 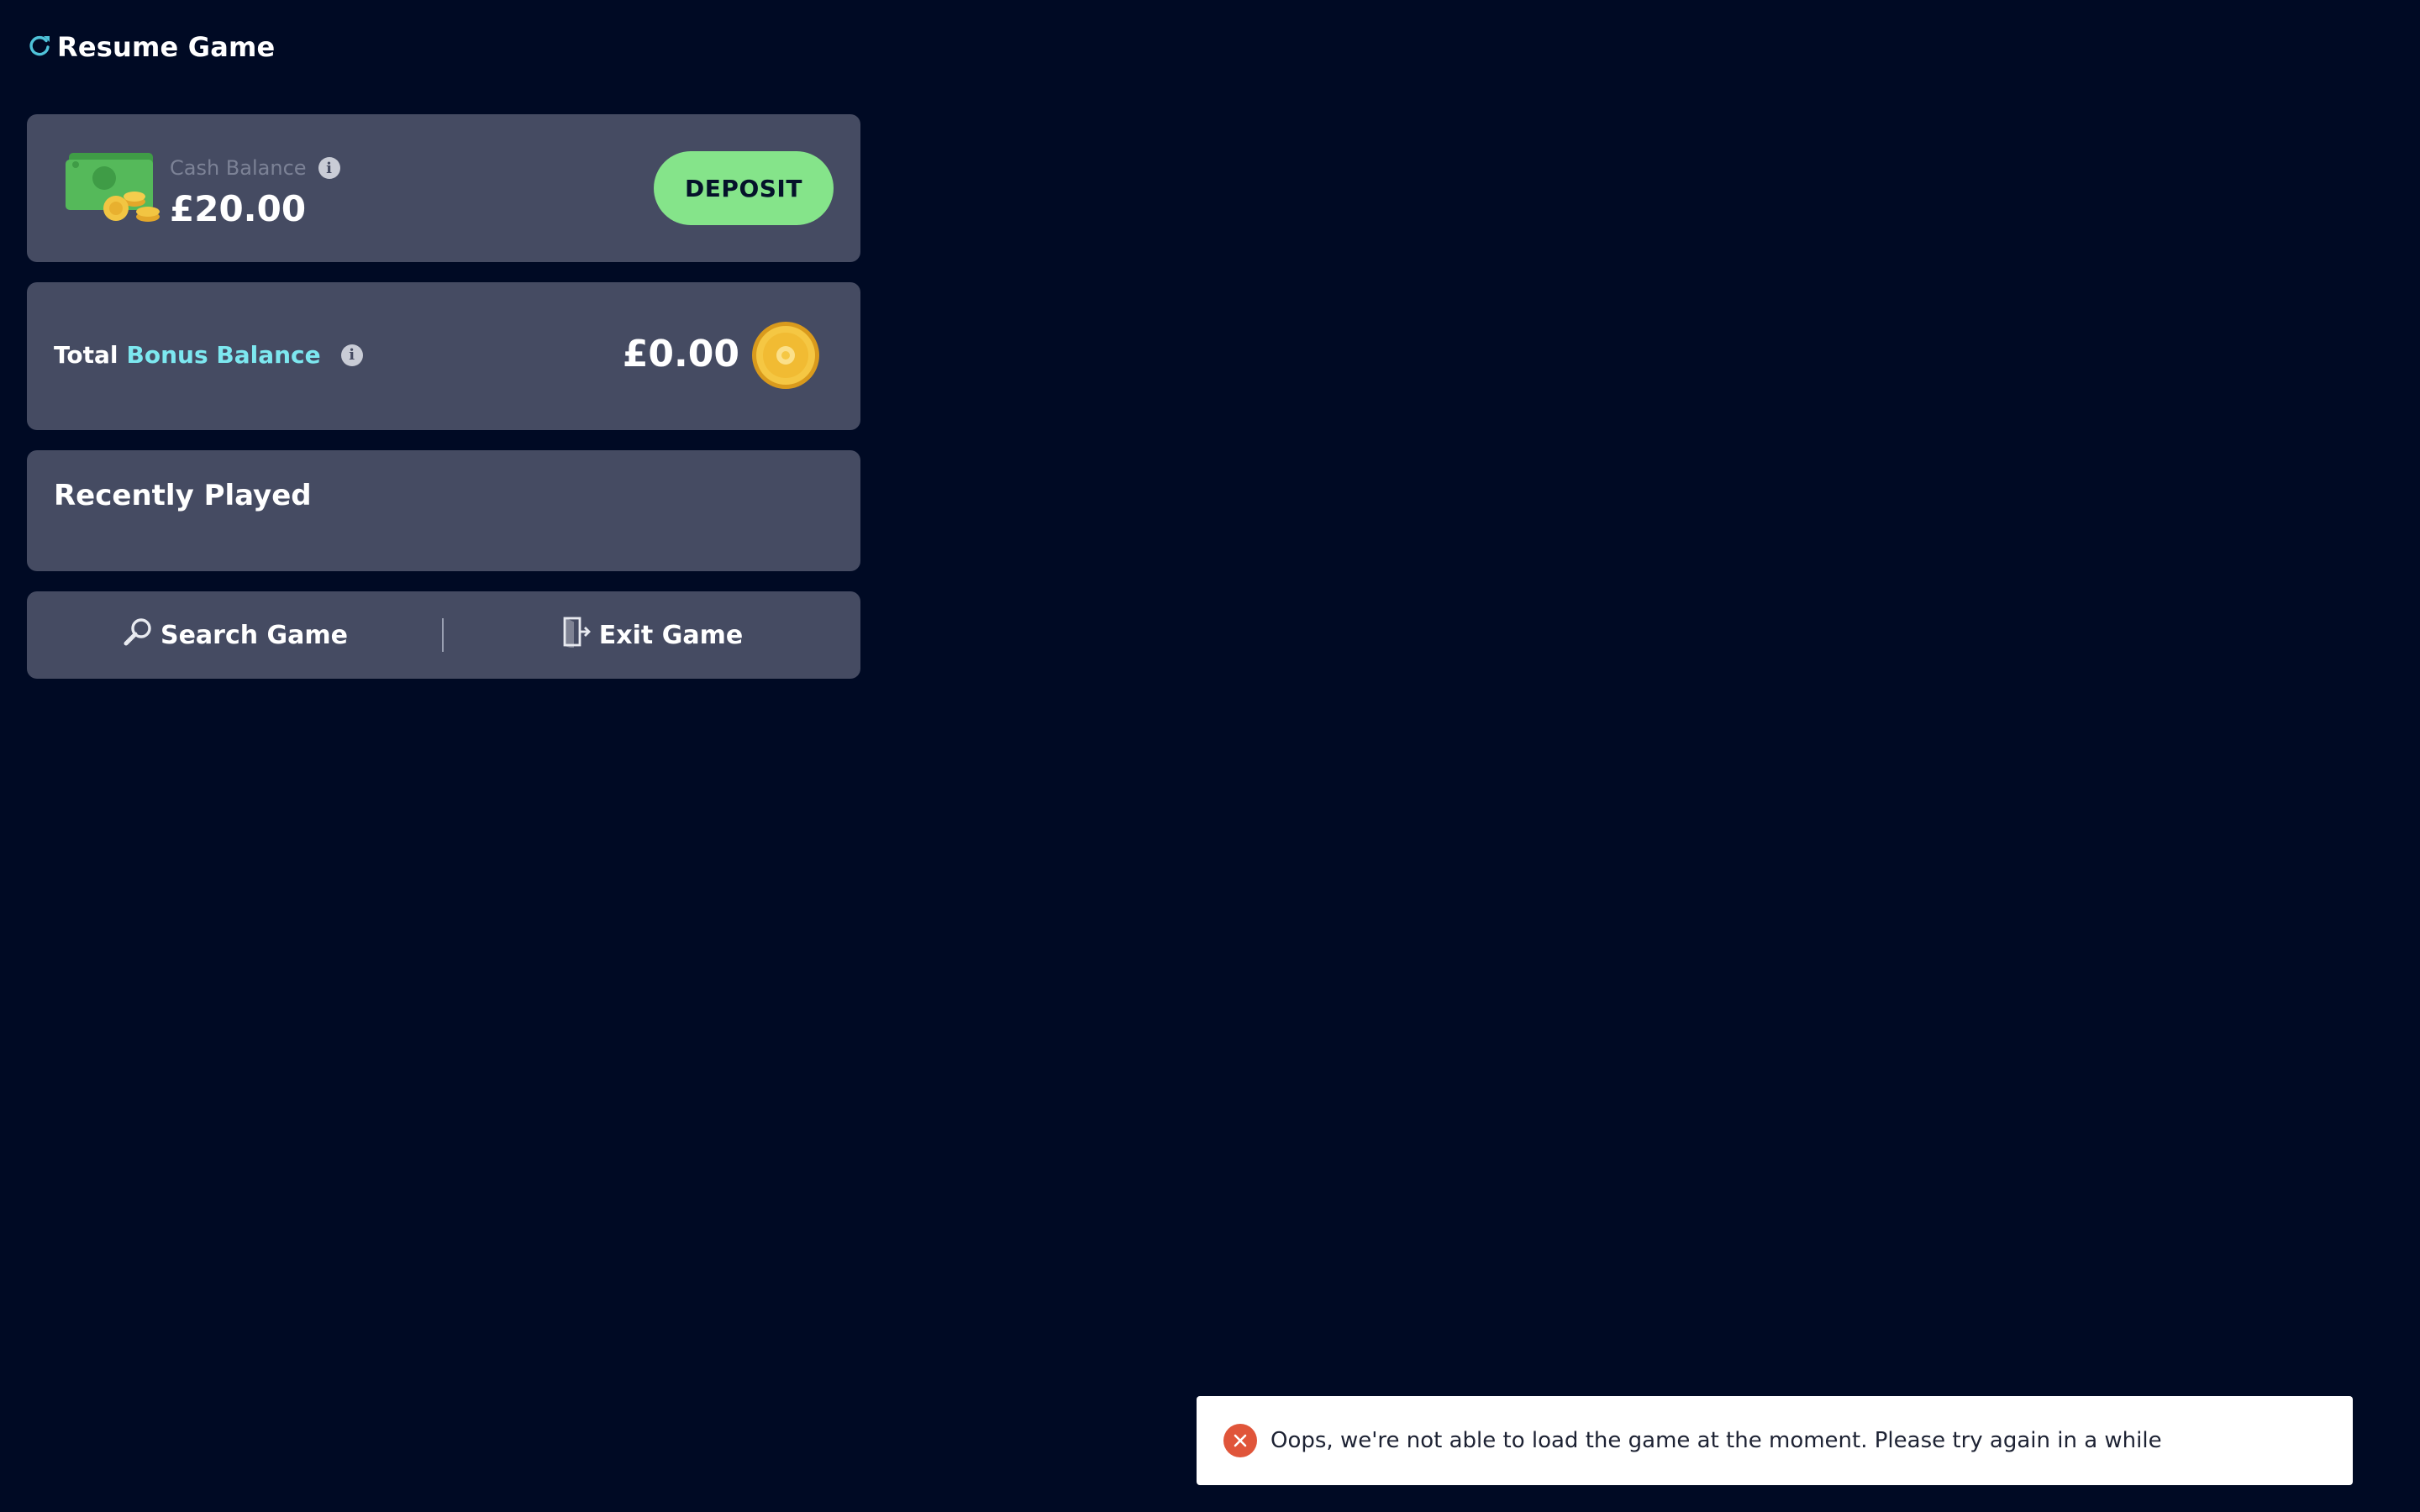 I want to click on exit-game-label: Exit Game, so click(x=671, y=635).